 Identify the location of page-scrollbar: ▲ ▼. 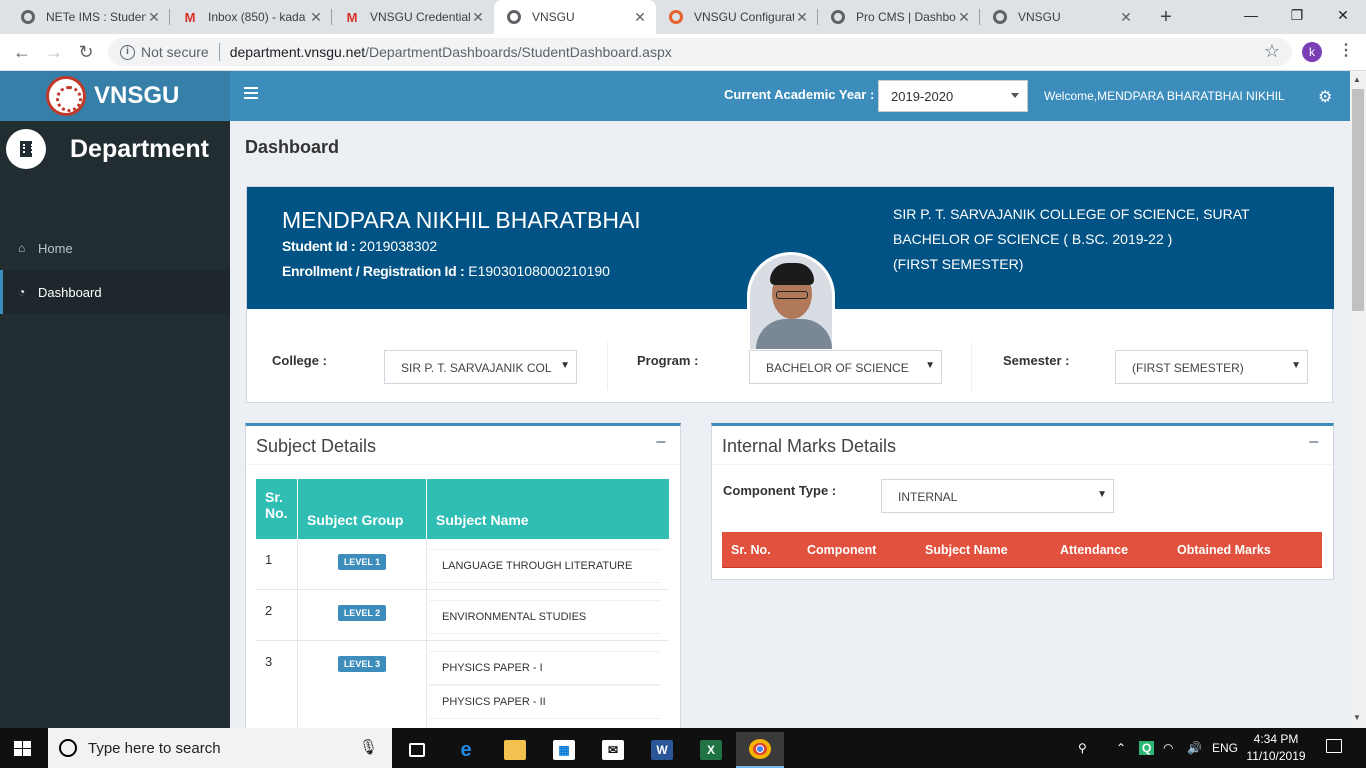
(1358, 399).